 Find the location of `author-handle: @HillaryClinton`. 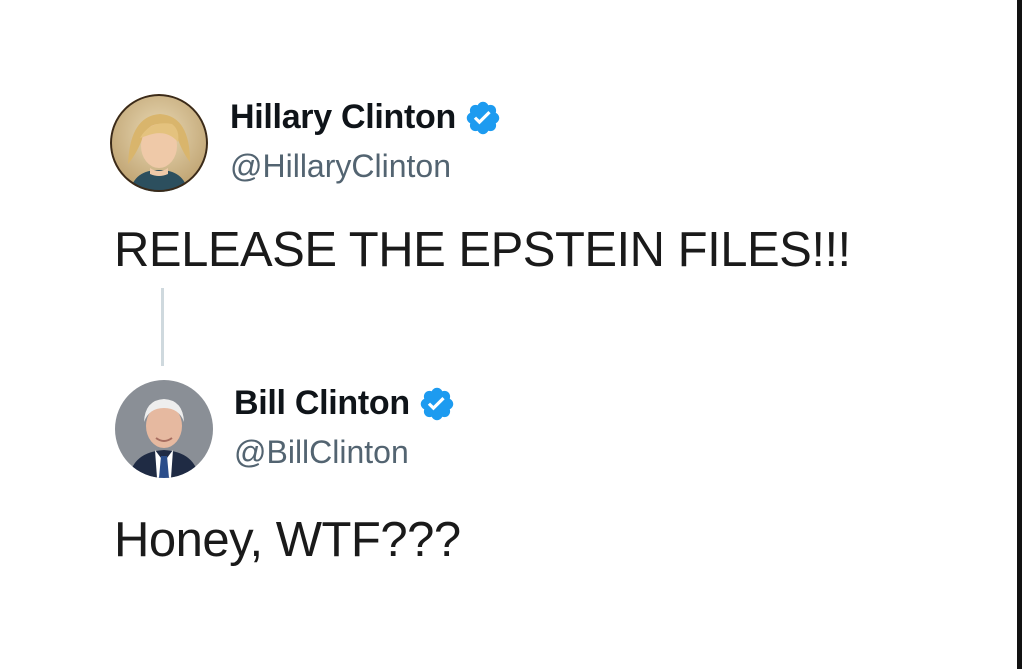

author-handle: @HillaryClinton is located at coordinates (340, 166).